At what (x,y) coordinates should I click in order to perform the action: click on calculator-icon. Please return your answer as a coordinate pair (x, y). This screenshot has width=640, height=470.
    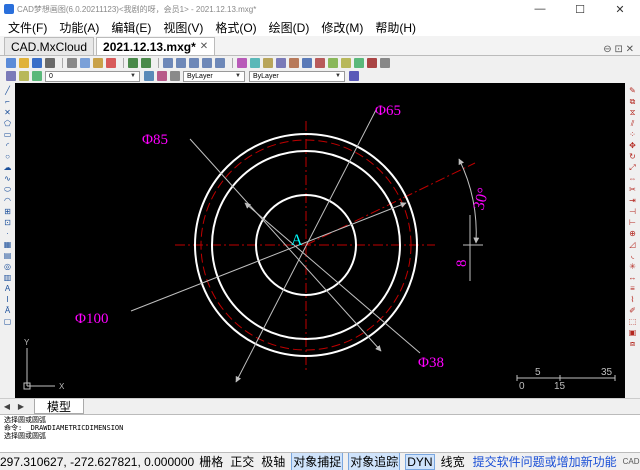
    Looking at the image, I should click on (320, 63).